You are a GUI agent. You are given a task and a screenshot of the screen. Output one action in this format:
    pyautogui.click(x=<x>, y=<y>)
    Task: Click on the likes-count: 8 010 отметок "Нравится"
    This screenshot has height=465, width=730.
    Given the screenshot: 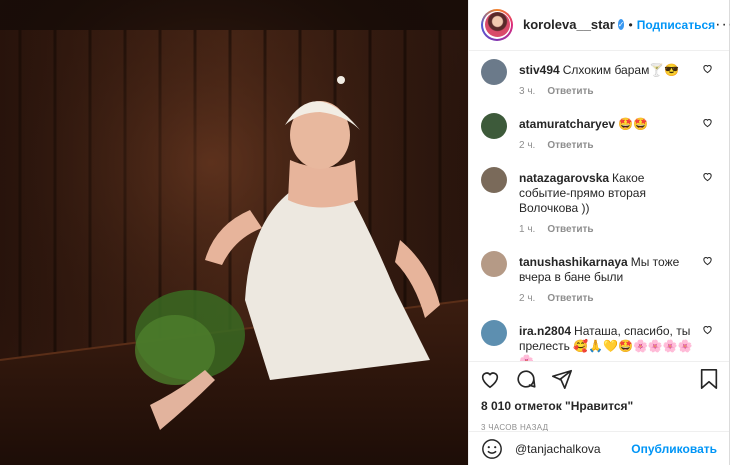 What is the action you would take?
    pyautogui.click(x=599, y=404)
    